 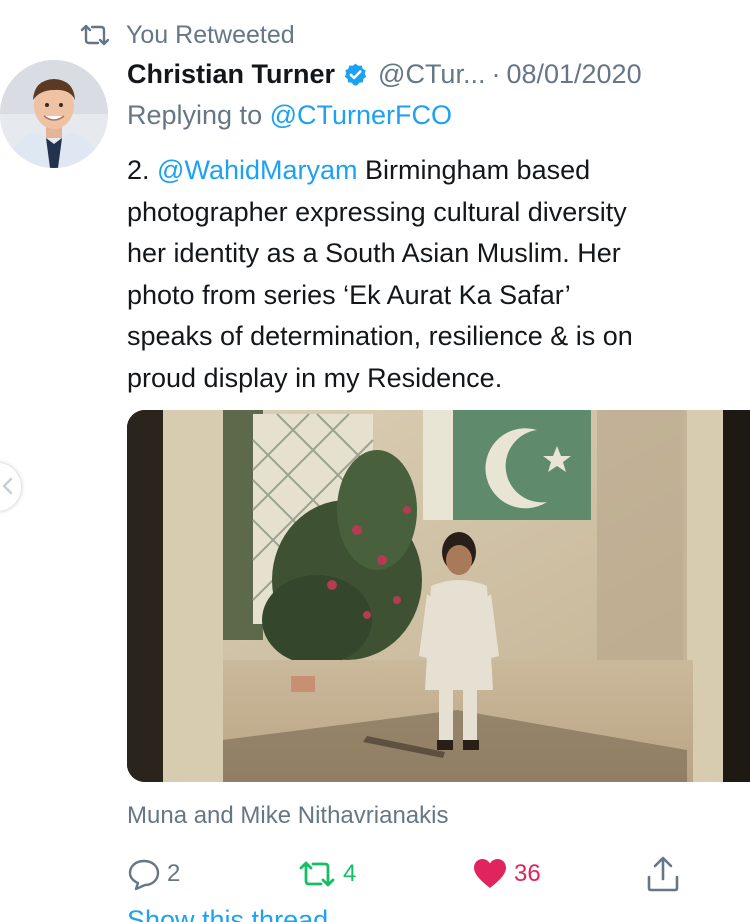 I want to click on avatar, so click(x=54, y=114).